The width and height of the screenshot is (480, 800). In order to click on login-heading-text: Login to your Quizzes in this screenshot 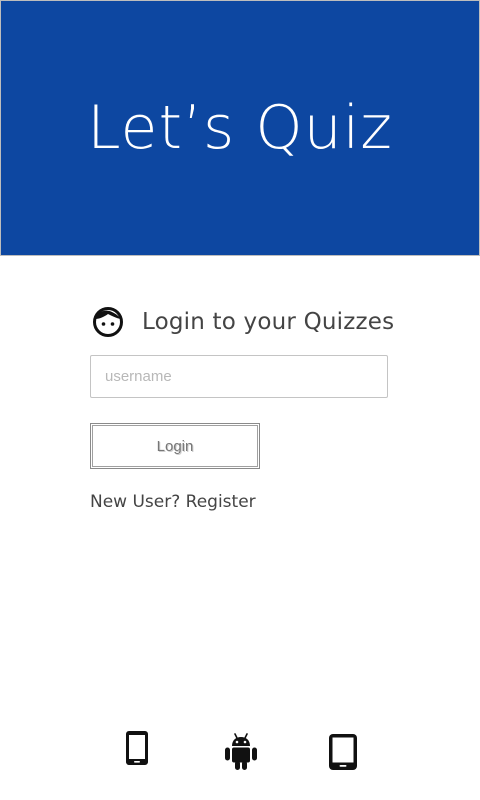, I will do `click(268, 322)`.